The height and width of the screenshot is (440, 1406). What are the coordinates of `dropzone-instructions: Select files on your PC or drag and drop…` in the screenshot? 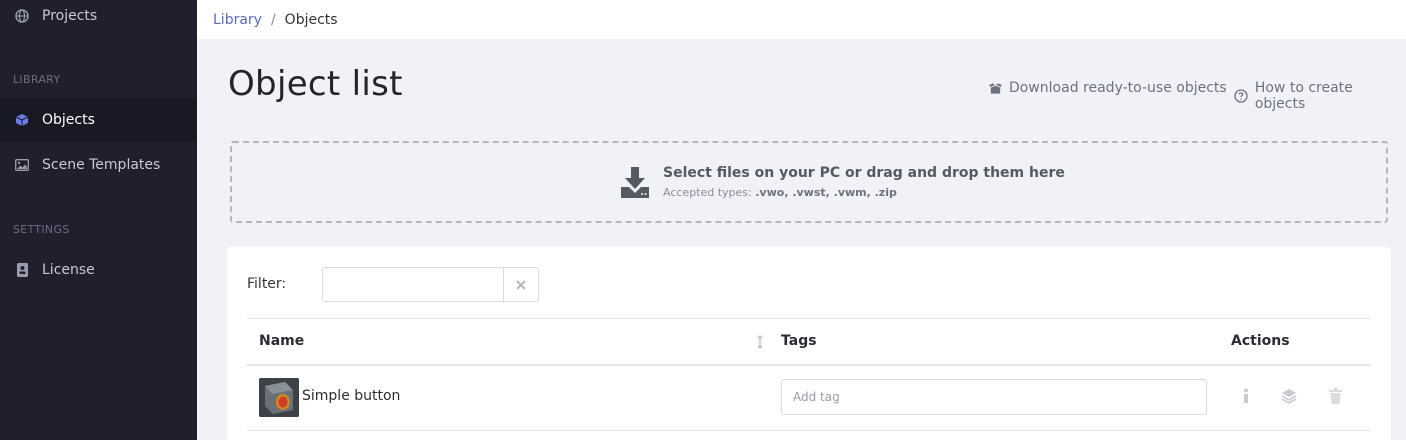 It's located at (864, 173).